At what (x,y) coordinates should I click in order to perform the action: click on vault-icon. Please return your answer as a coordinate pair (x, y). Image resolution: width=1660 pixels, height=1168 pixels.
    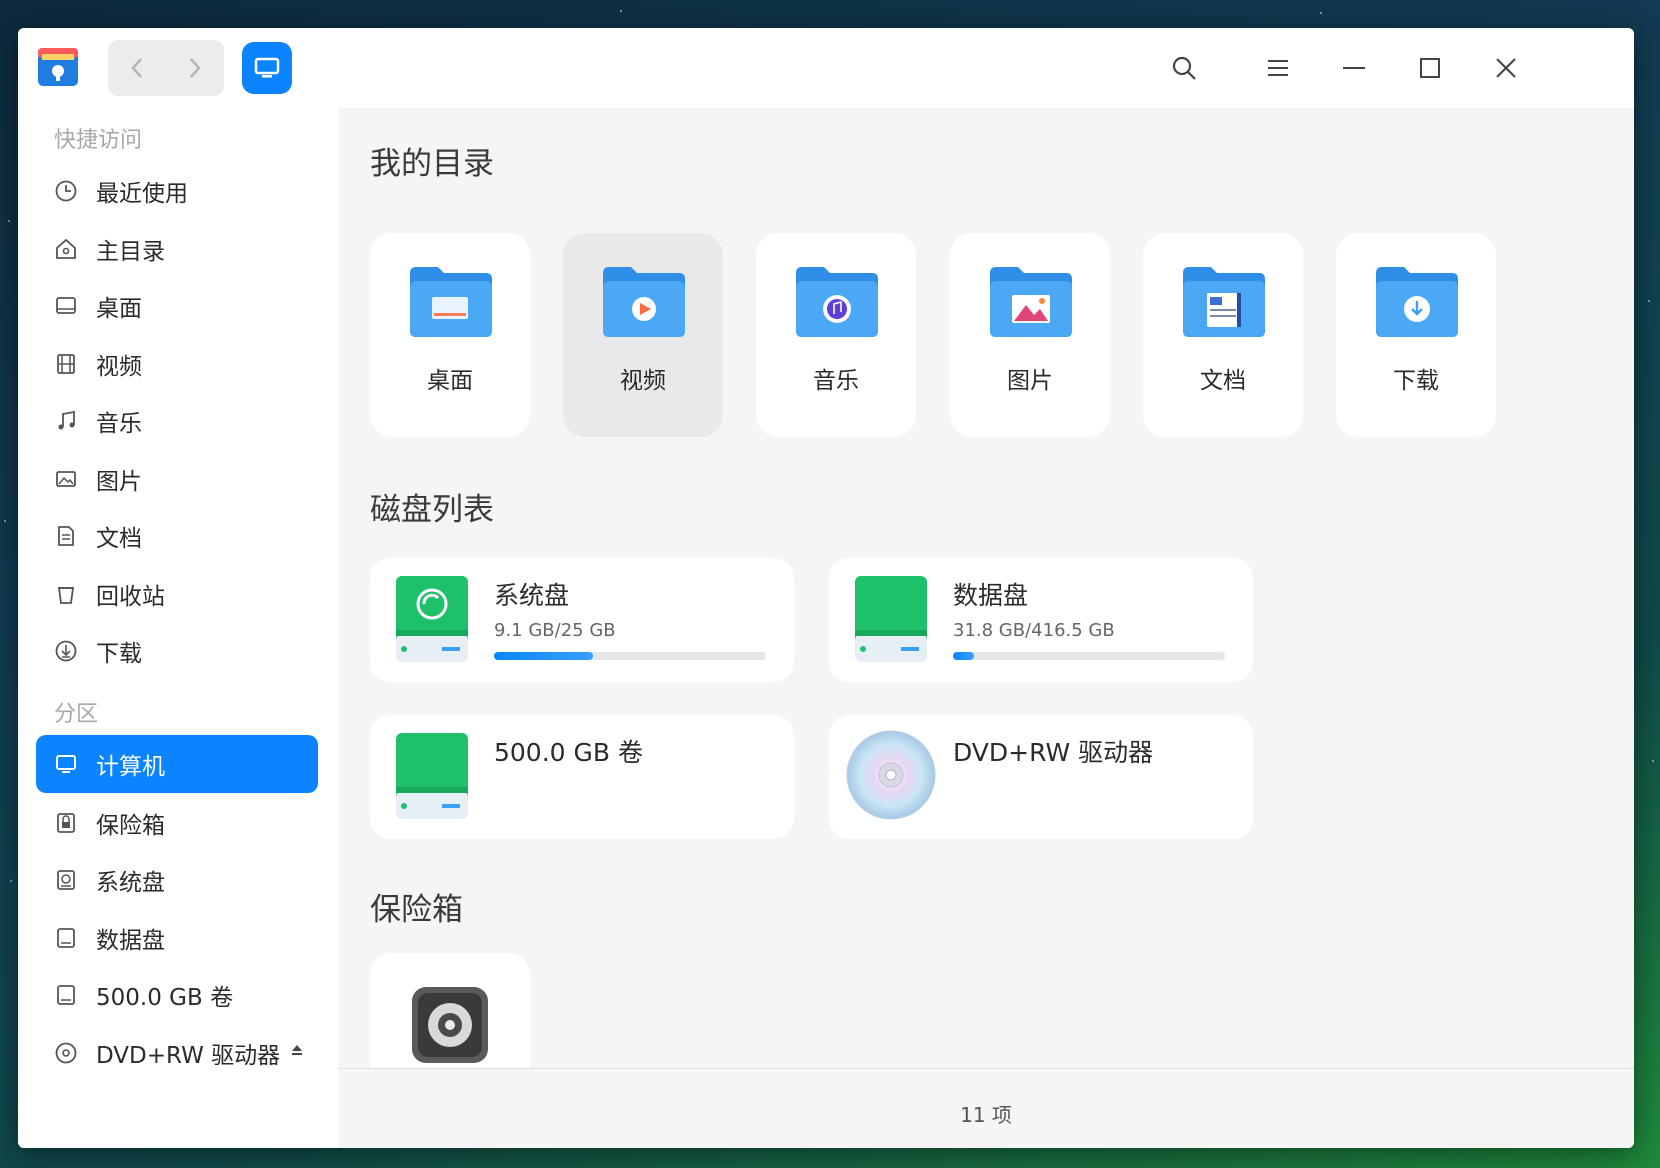
    Looking at the image, I should click on (66, 823).